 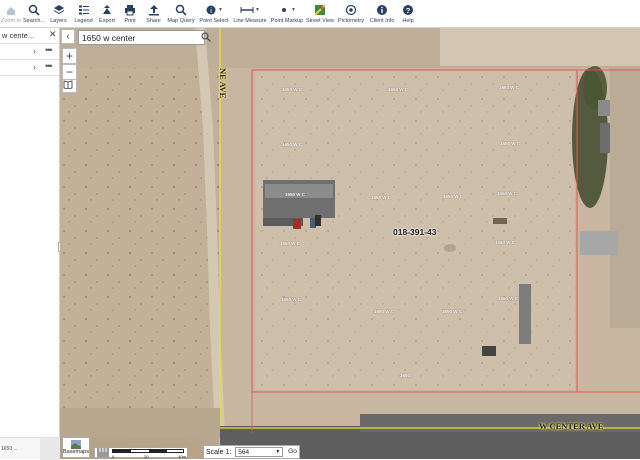 I want to click on share-button: Share, so click(x=153, y=14).